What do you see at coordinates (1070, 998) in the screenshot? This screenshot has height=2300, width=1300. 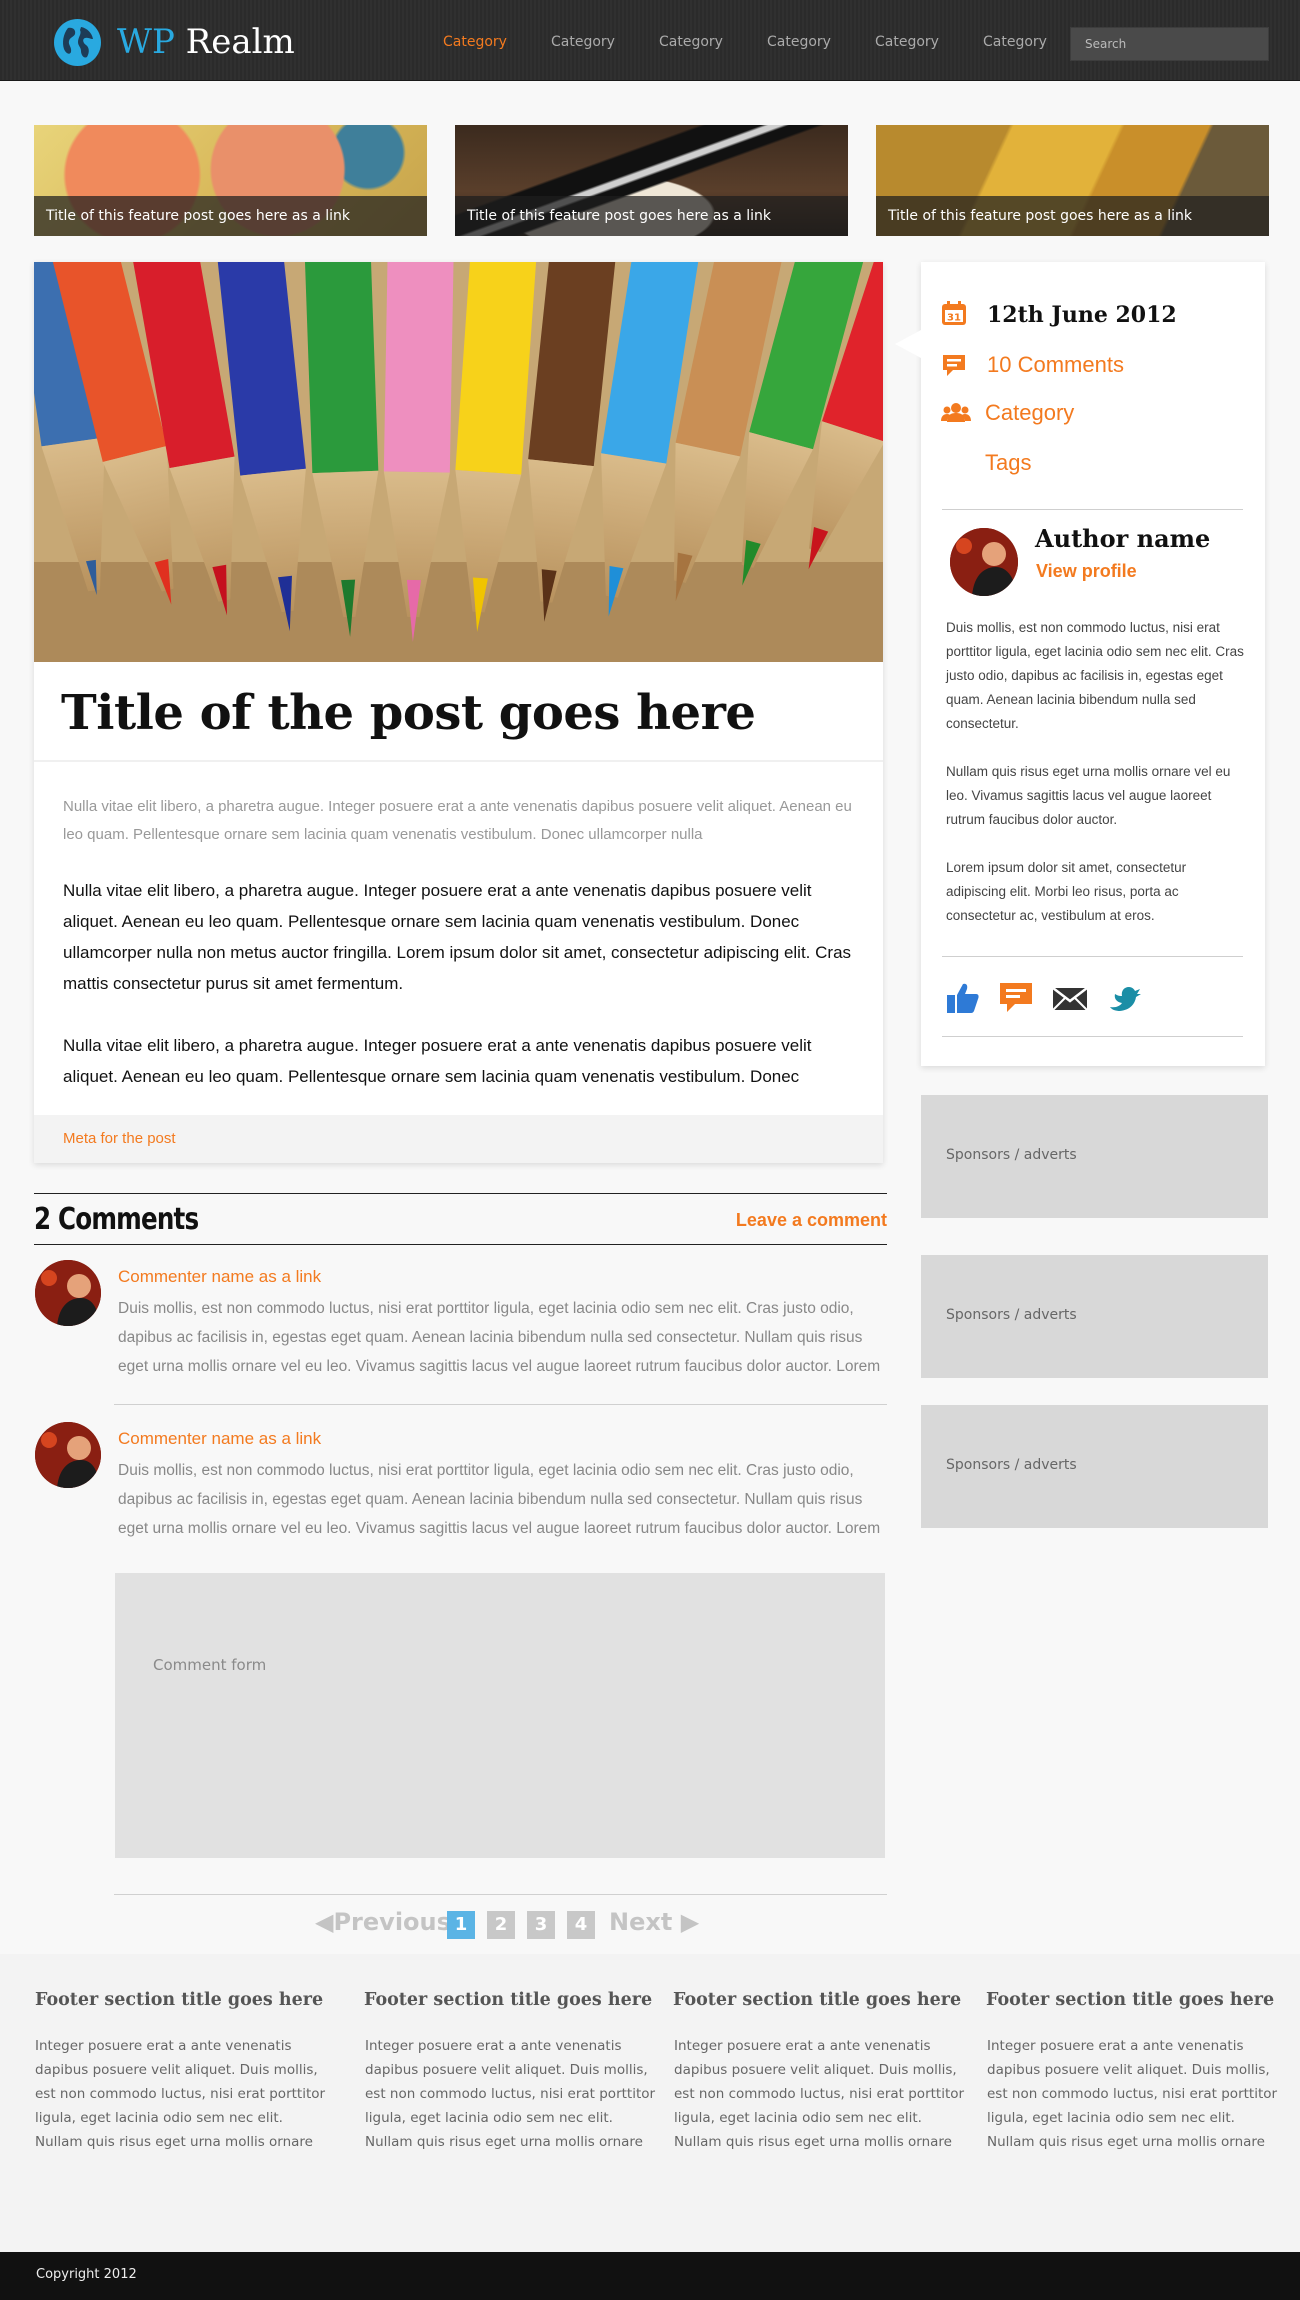 I see `envelope-icon` at bounding box center [1070, 998].